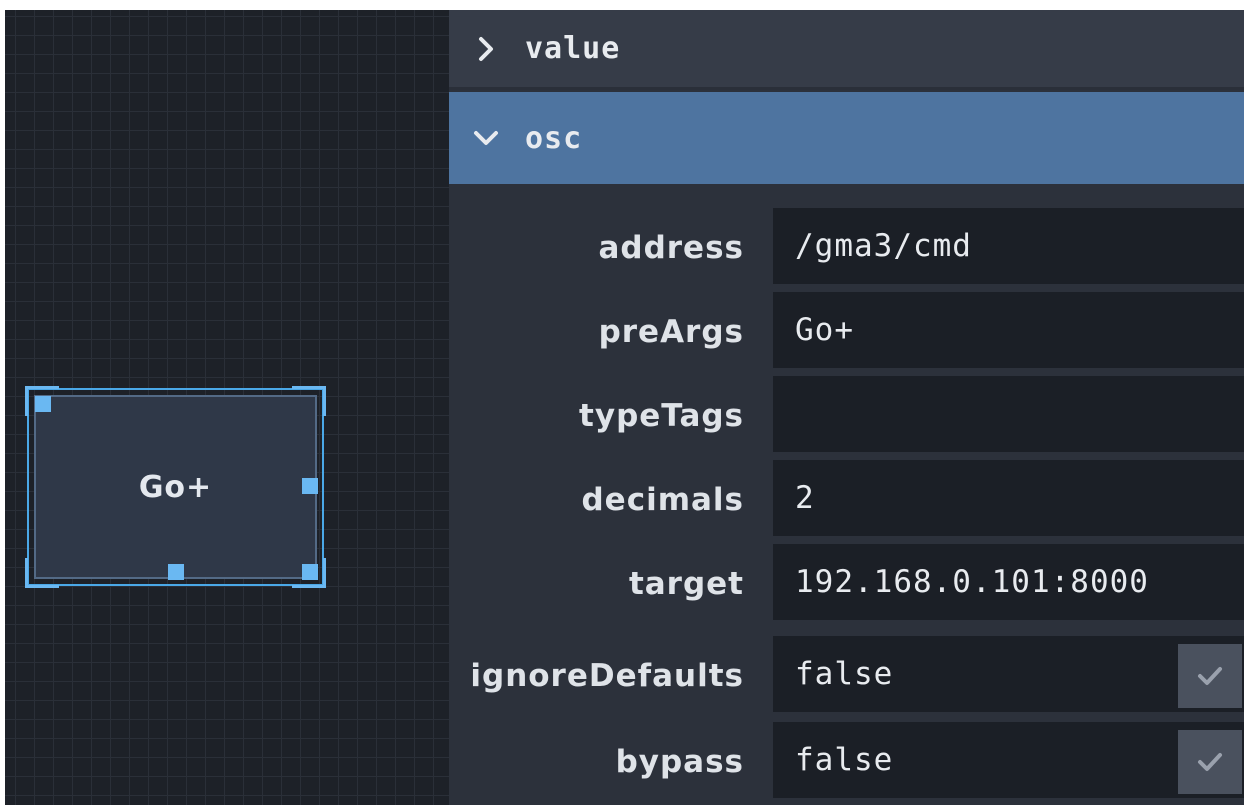  I want to click on resize-handle-bottom-right, so click(310, 572).